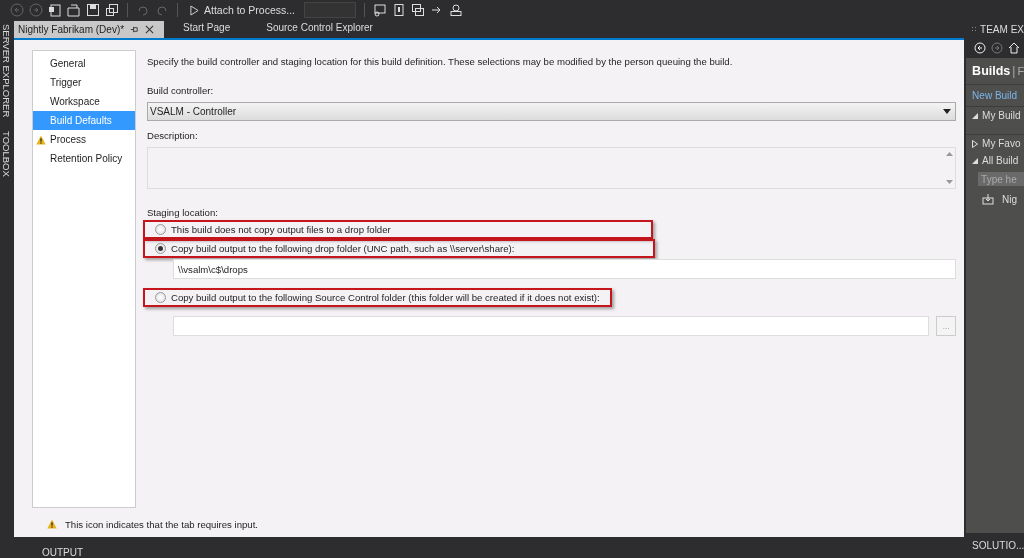 Image resolution: width=1024 pixels, height=558 pixels. I want to click on document-tab: Start Page, so click(209, 28).